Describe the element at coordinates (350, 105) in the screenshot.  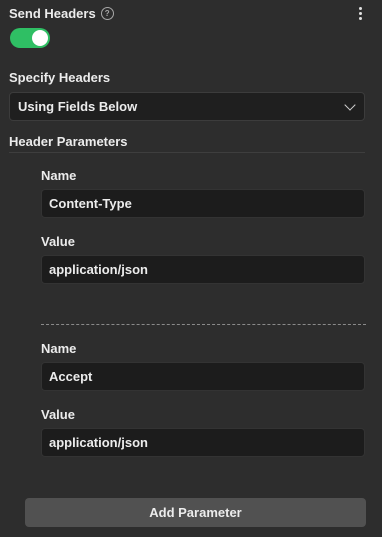
I see `chevron-down-icon` at that location.